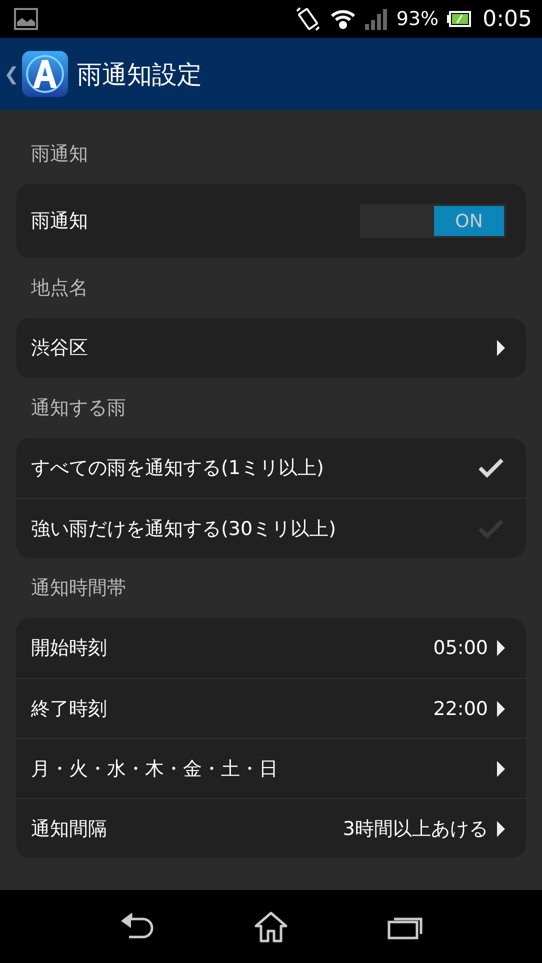 Image resolution: width=542 pixels, height=963 pixels. What do you see at coordinates (376, 19) in the screenshot?
I see `signal-icon` at bounding box center [376, 19].